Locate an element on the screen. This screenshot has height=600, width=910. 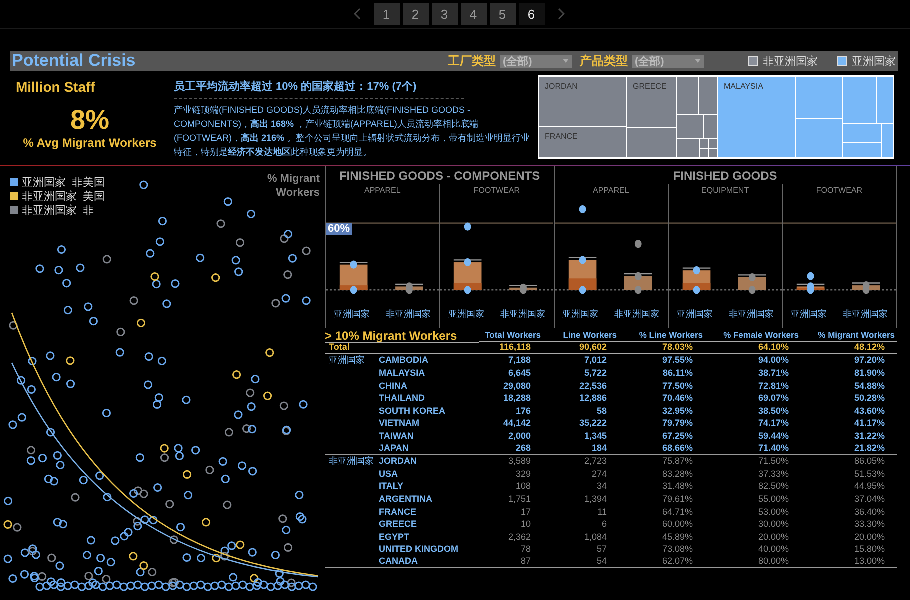
table-cell: 184 is located at coordinates (581, 448).